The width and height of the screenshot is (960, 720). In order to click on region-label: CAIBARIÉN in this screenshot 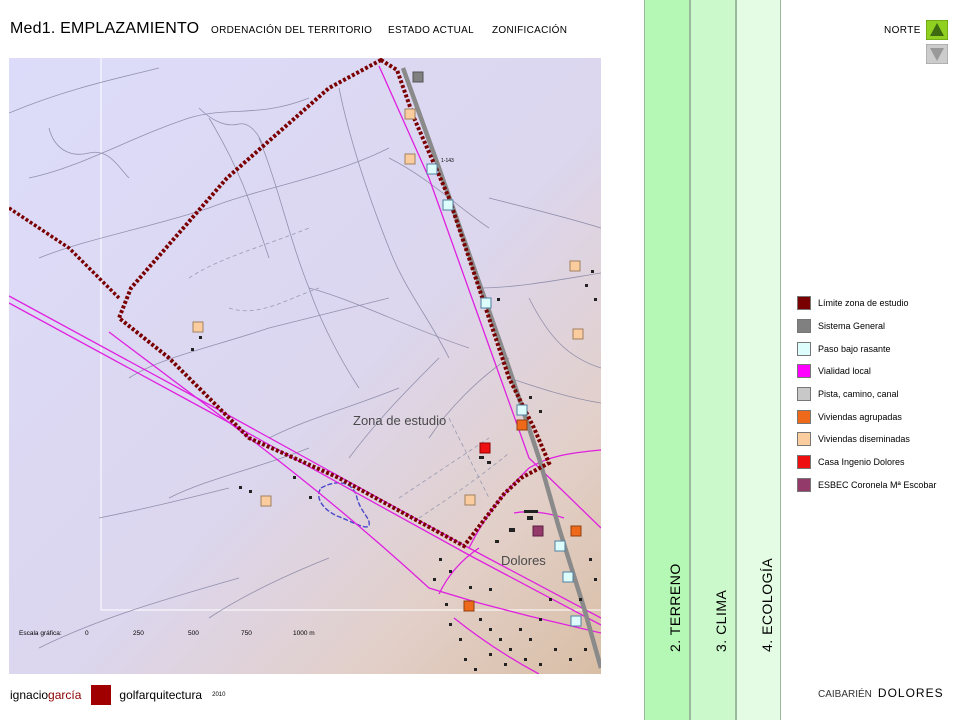, I will do `click(845, 694)`.